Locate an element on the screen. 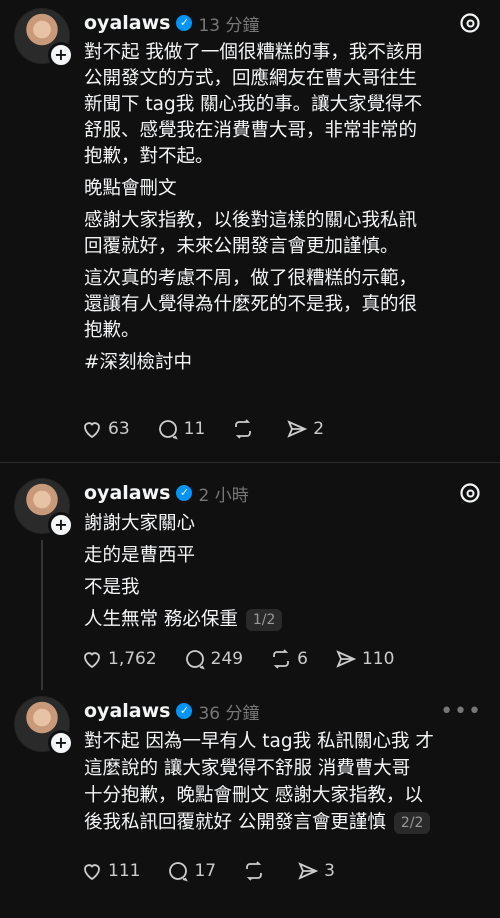  like-count: 1,762 is located at coordinates (132, 659).